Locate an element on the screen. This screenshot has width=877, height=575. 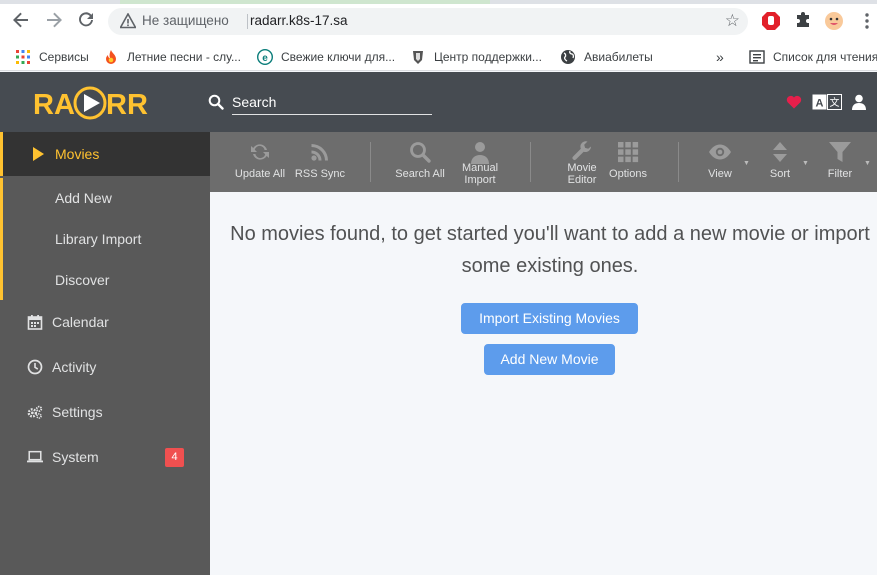
rss-icon is located at coordinates (319, 152).